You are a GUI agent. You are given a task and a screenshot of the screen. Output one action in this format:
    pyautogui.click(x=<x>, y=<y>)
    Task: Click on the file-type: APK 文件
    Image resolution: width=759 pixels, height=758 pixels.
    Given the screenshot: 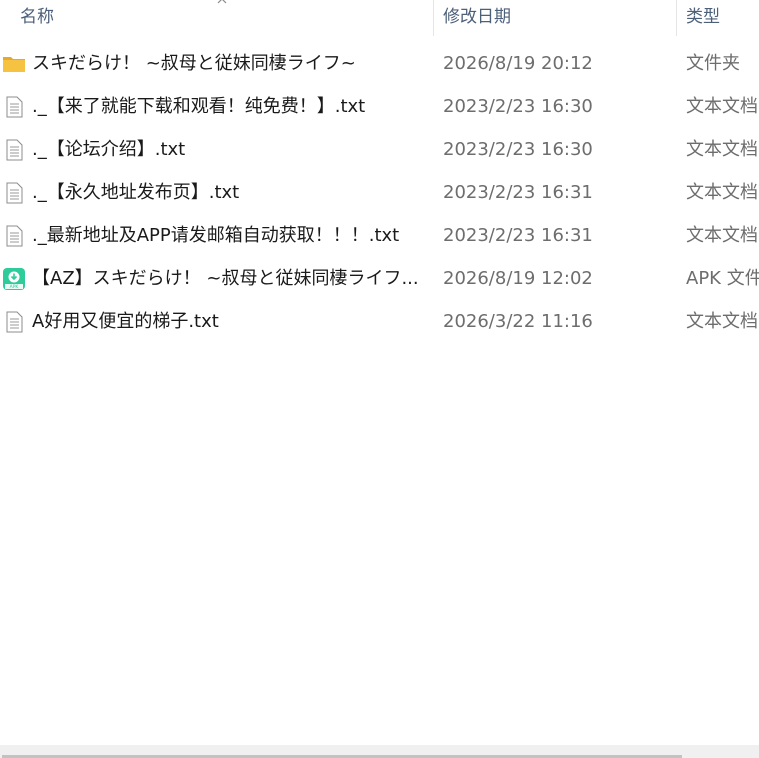 What is the action you would take?
    pyautogui.click(x=722, y=278)
    